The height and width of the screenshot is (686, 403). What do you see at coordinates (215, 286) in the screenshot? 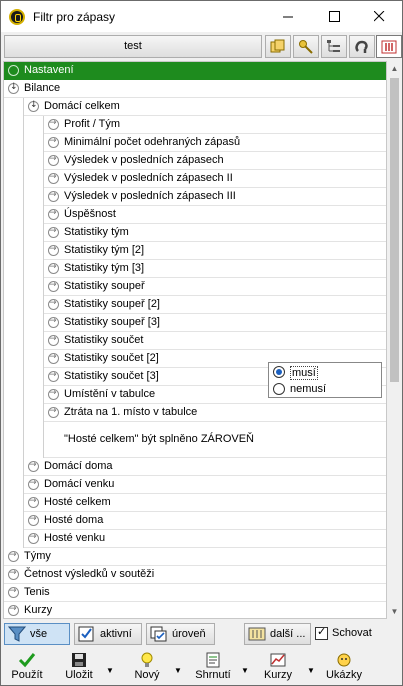
I see `tree-leaf-item: Statistiky soupeř` at bounding box center [215, 286].